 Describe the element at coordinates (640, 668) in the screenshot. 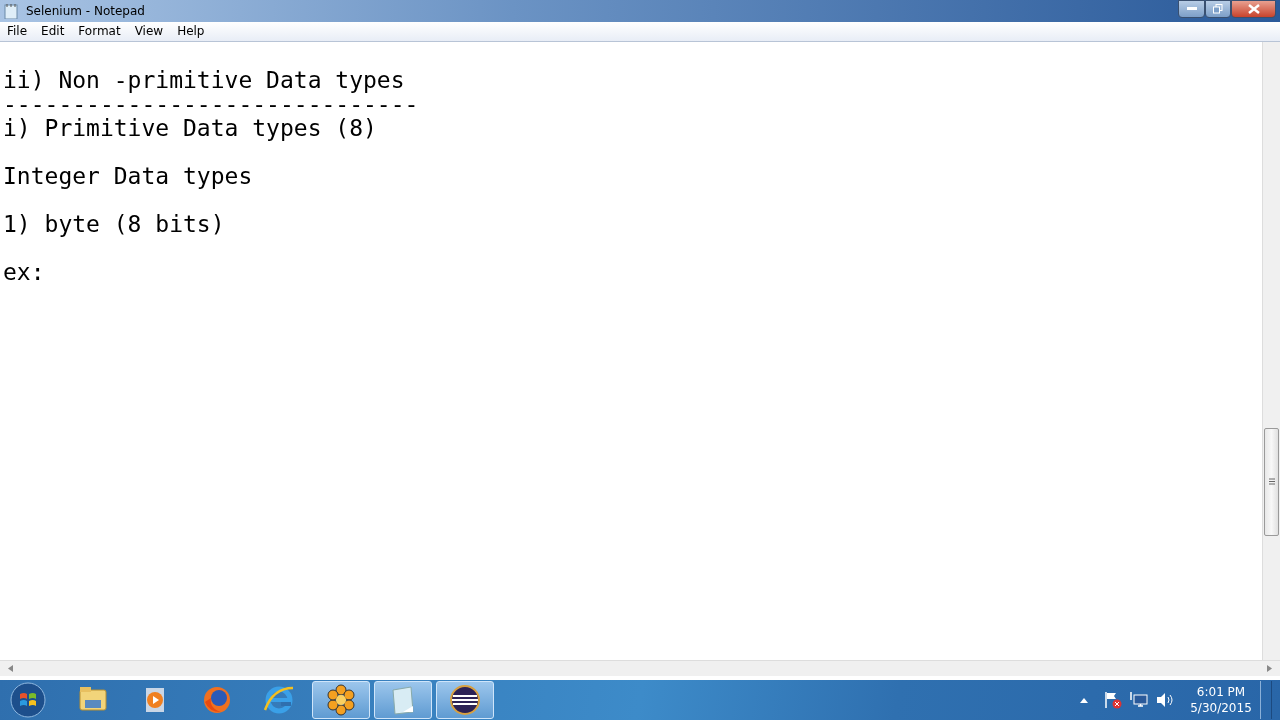

I see `horizontal-scrollbar` at that location.